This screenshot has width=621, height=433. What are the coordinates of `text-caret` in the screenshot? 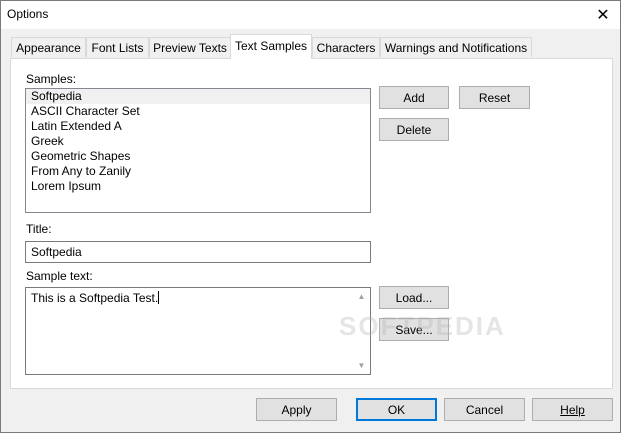 It's located at (159, 297).